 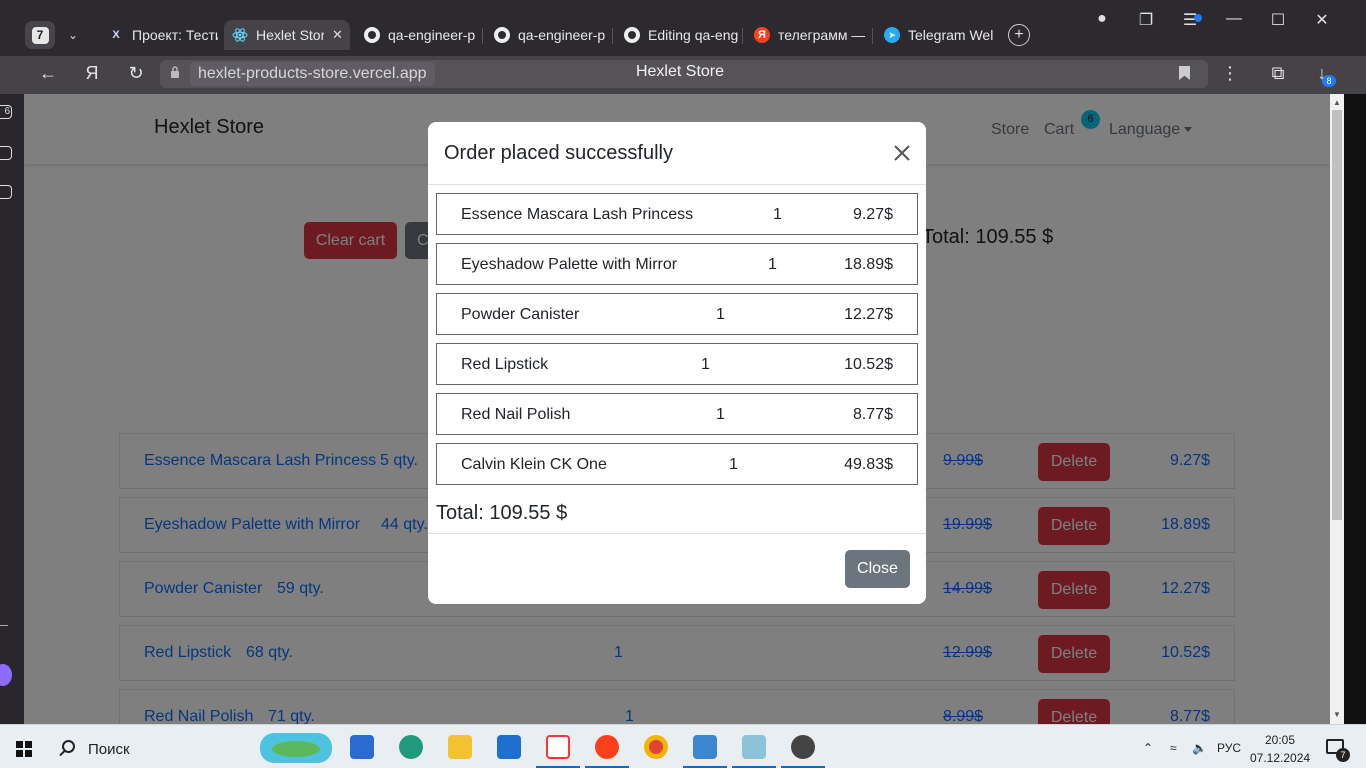 I want to click on desktop-edge, so click(x=1355, y=409).